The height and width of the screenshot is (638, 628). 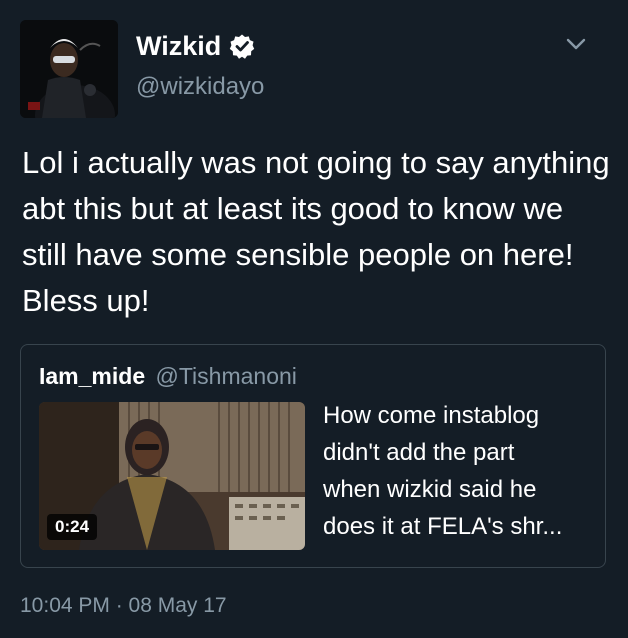 I want to click on quoted-text-line: didn't add the part, so click(x=419, y=452).